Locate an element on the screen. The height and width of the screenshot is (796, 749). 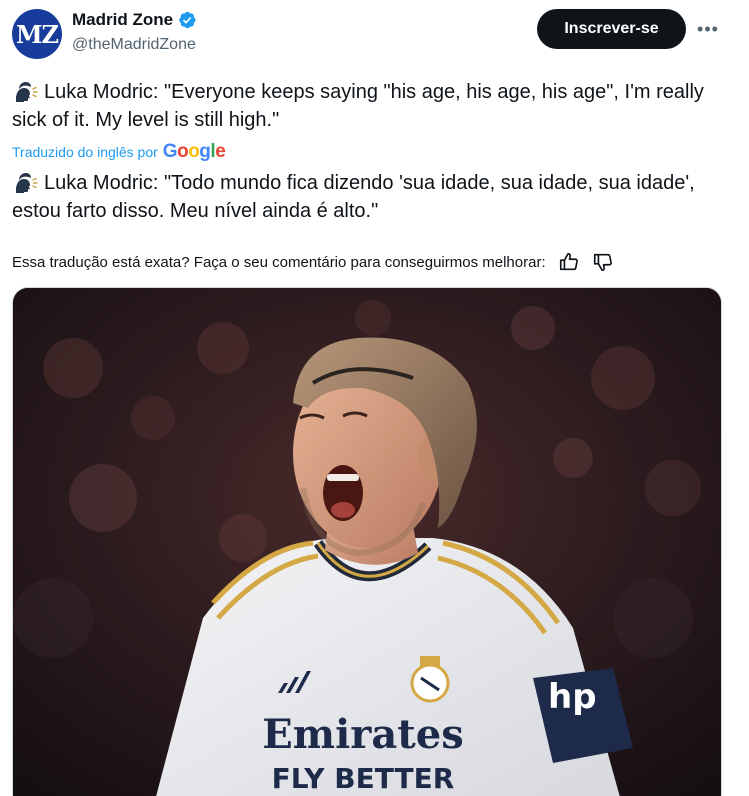
avatar-logo-text: MZ is located at coordinates (37, 34).